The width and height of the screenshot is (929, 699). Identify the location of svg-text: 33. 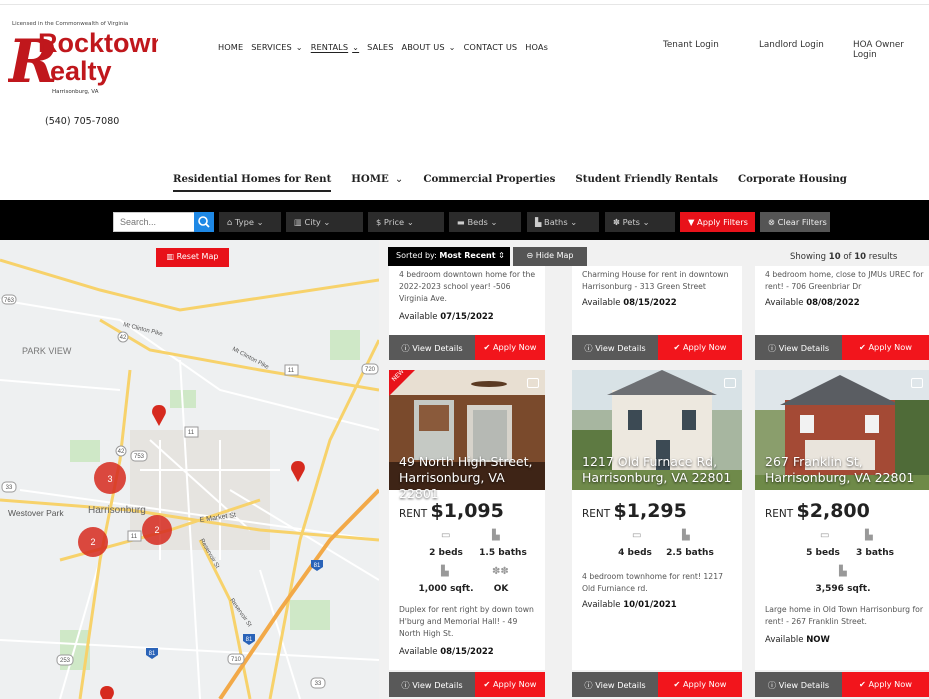
(318, 684).